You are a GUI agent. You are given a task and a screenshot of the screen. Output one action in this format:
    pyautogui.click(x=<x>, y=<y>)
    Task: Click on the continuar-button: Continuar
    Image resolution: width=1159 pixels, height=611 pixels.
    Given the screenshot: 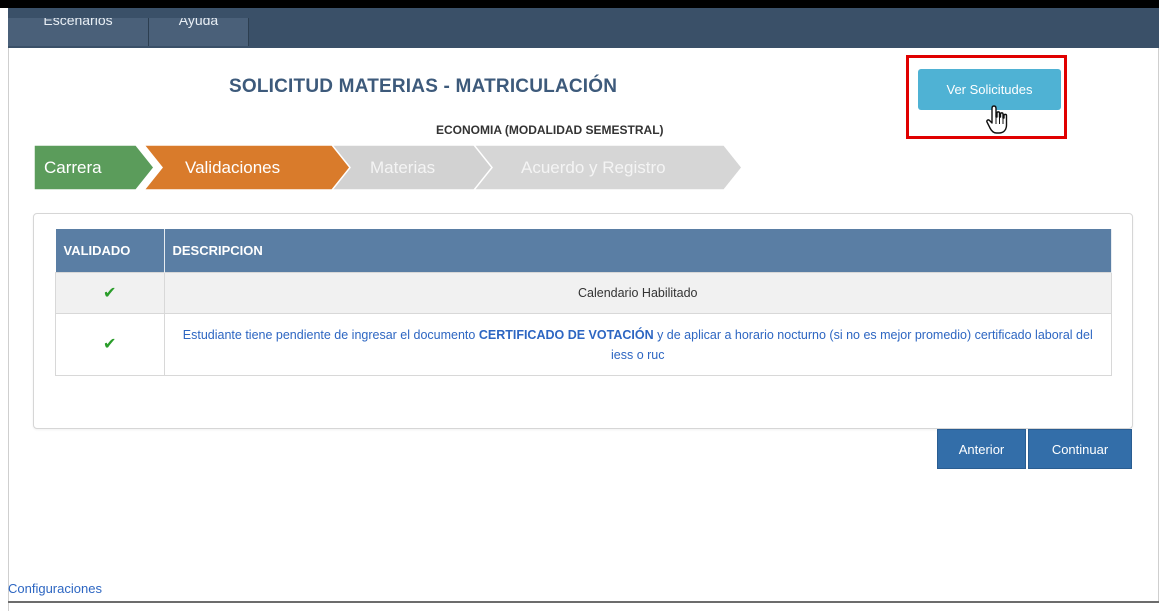 What is the action you would take?
    pyautogui.click(x=1080, y=449)
    